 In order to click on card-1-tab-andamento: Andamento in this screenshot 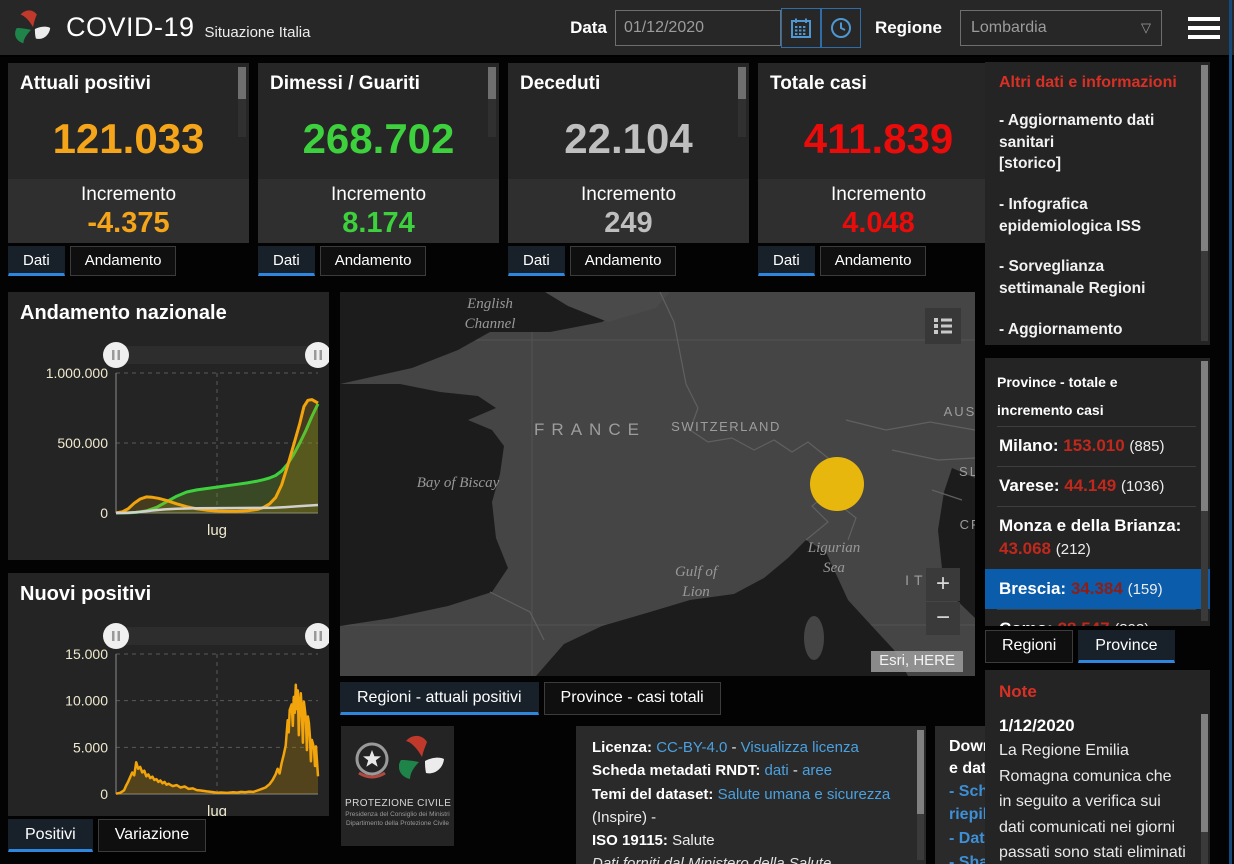, I will do `click(373, 261)`.